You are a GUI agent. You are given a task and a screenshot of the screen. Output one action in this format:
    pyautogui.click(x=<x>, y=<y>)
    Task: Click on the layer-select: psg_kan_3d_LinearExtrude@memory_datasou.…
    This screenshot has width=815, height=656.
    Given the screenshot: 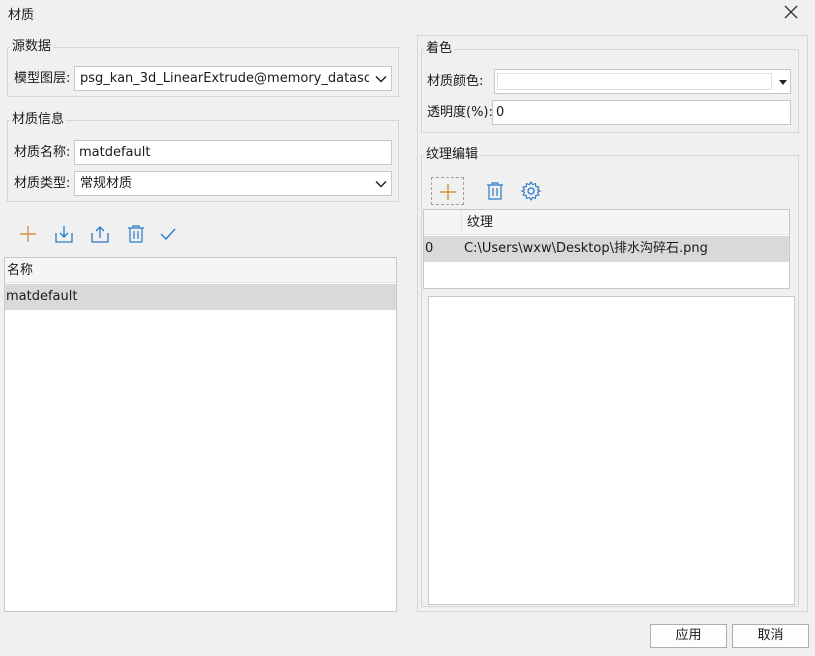 What is the action you would take?
    pyautogui.click(x=233, y=78)
    